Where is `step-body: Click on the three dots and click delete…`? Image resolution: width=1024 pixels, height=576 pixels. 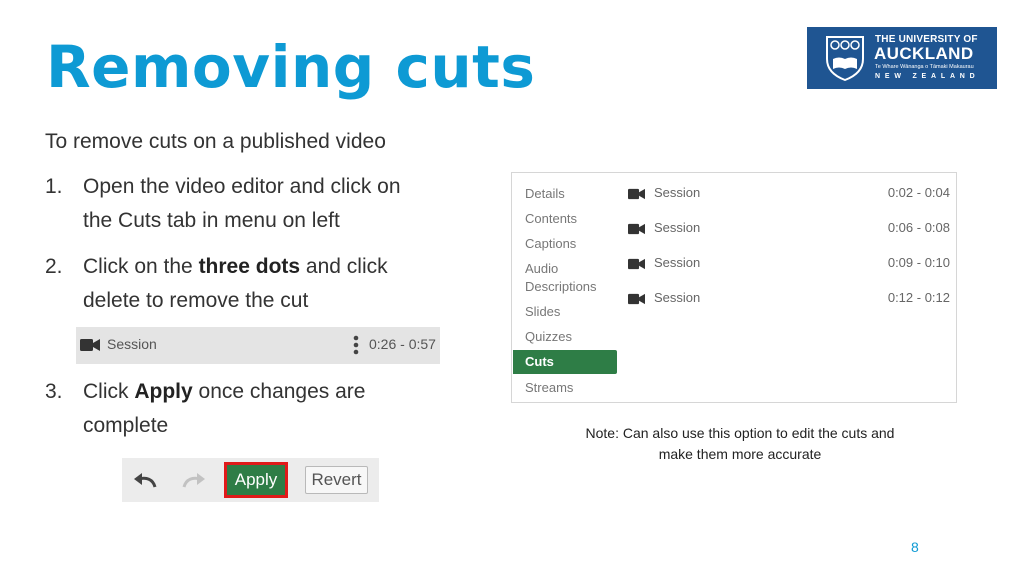
step-body: Click on the three dots and click delete… is located at coordinates (288, 284).